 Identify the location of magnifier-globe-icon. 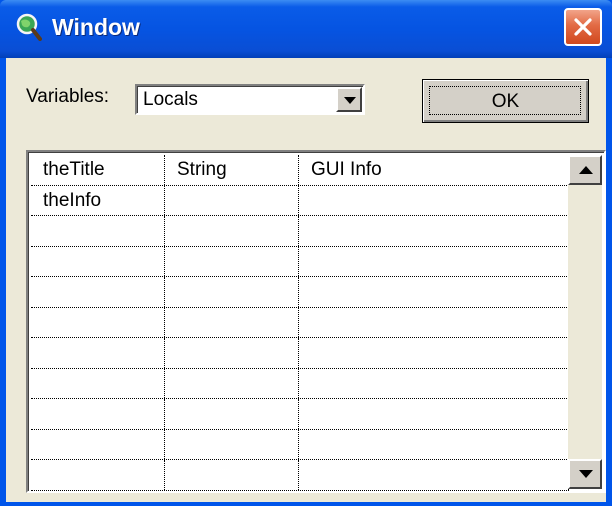
(27, 27).